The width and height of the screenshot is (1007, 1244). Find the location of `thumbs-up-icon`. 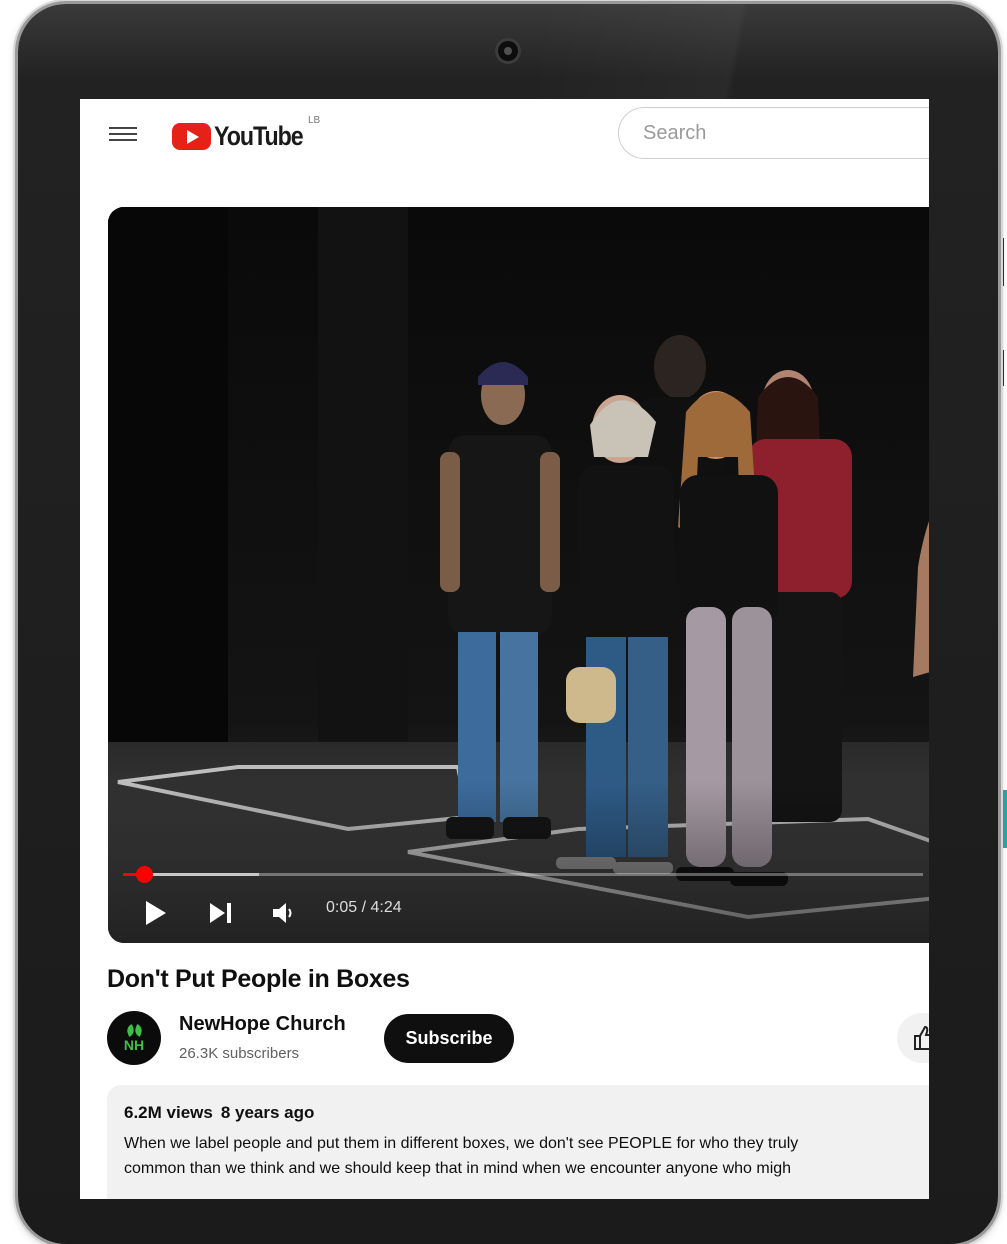

thumbs-up-icon is located at coordinates (921, 1037).